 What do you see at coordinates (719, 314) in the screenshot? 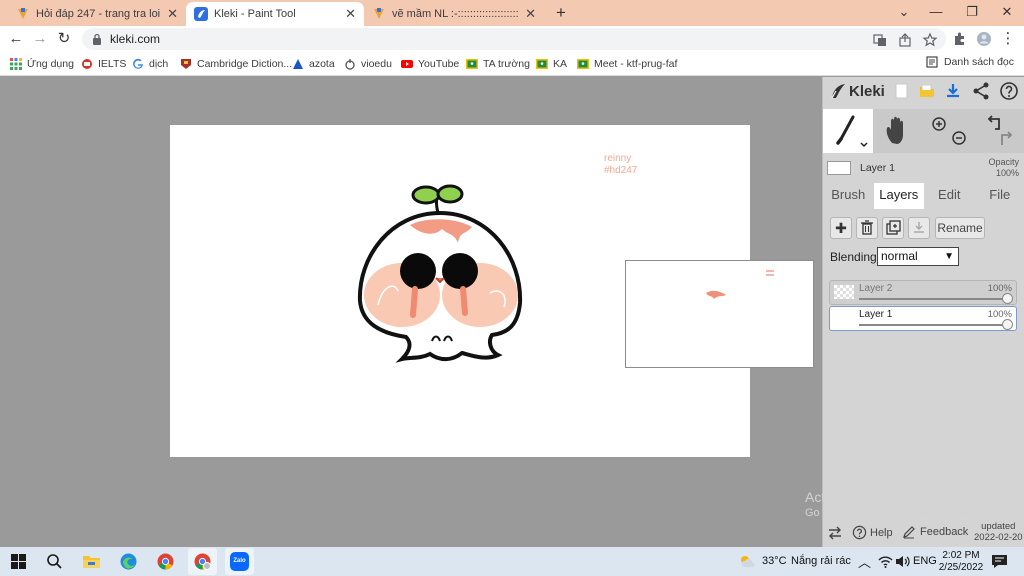
I see `navigator-preview` at bounding box center [719, 314].